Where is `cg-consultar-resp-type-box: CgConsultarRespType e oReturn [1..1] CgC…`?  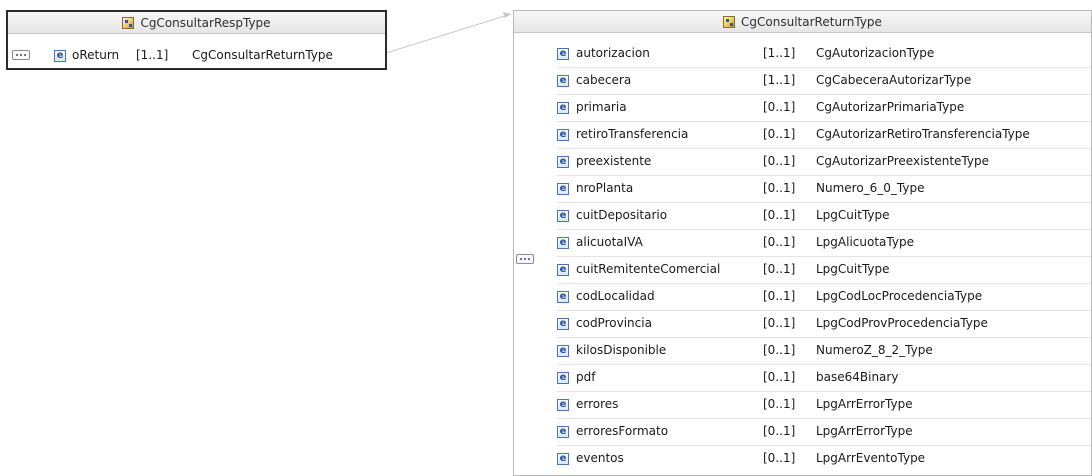
cg-consultar-resp-type-box: CgConsultarRespType e oReturn [1..1] CgC… is located at coordinates (196, 40).